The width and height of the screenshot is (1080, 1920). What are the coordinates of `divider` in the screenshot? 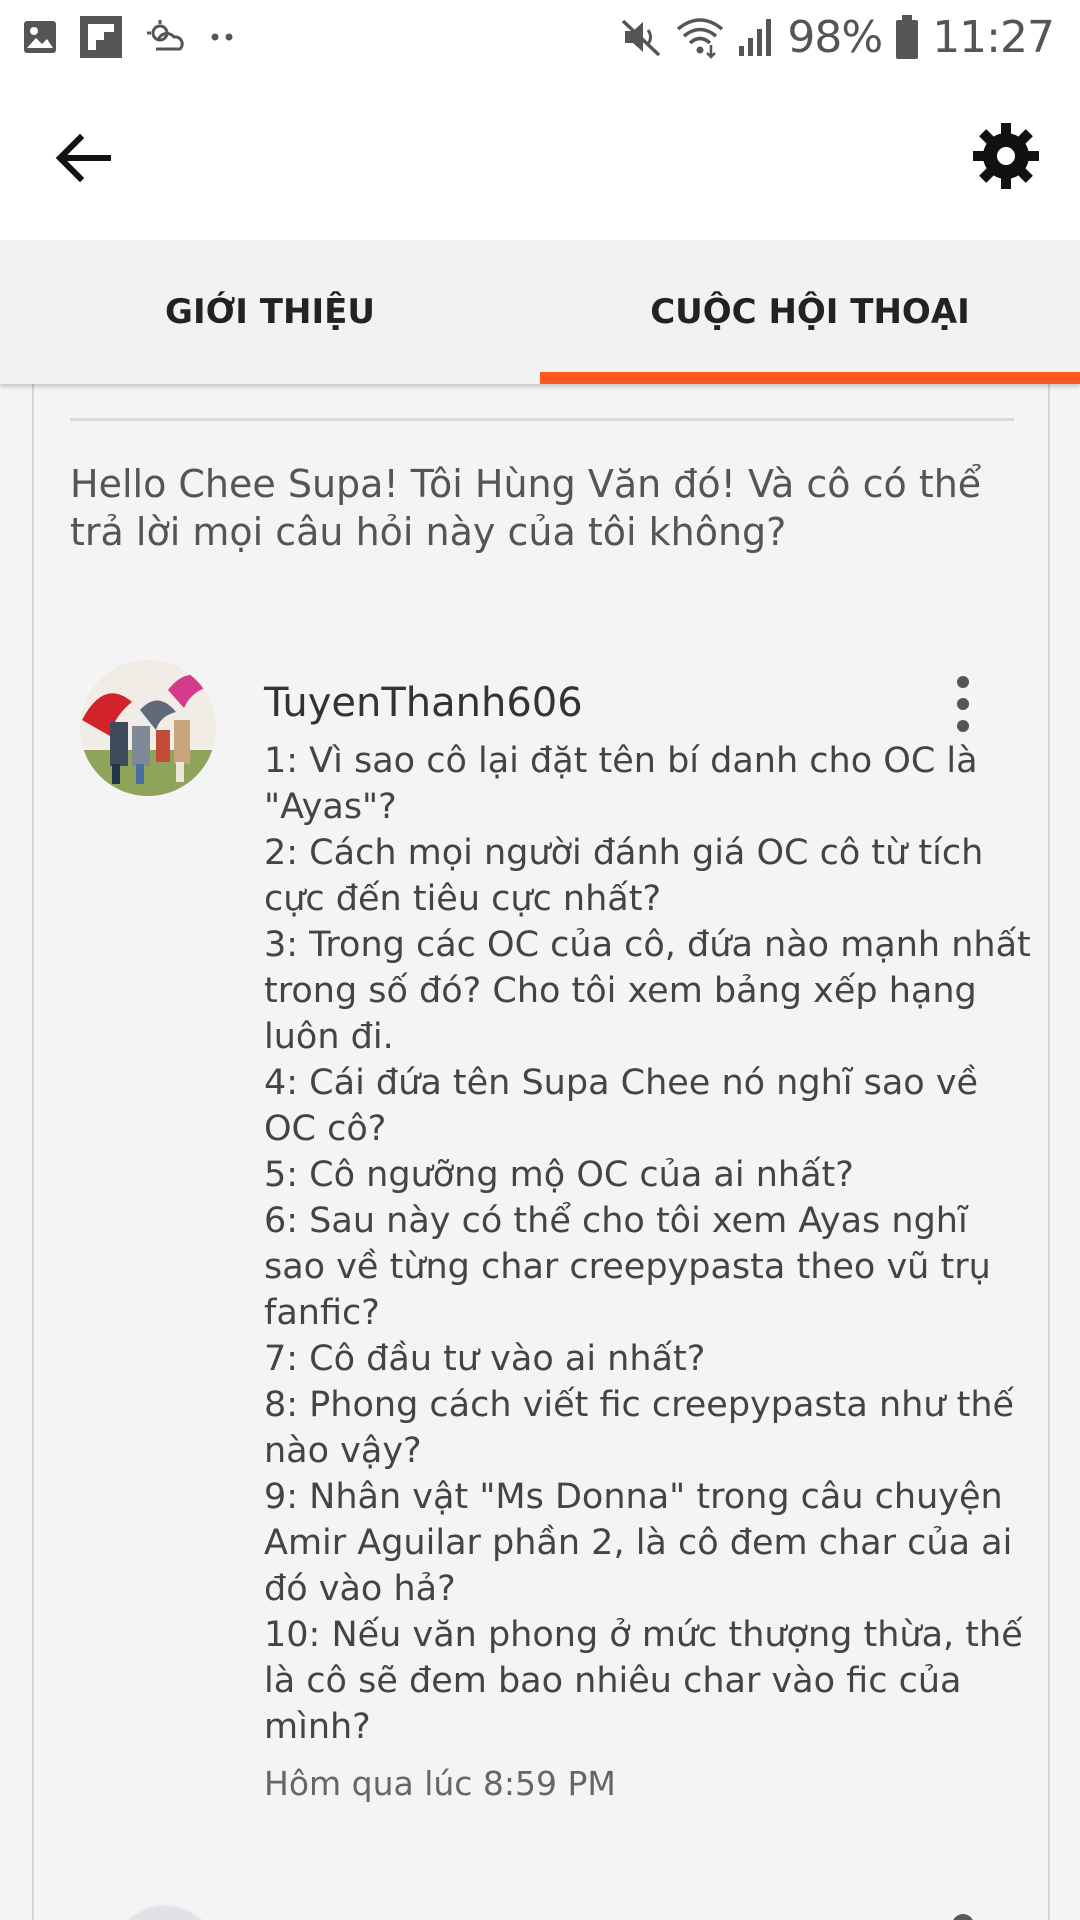 It's located at (542, 419).